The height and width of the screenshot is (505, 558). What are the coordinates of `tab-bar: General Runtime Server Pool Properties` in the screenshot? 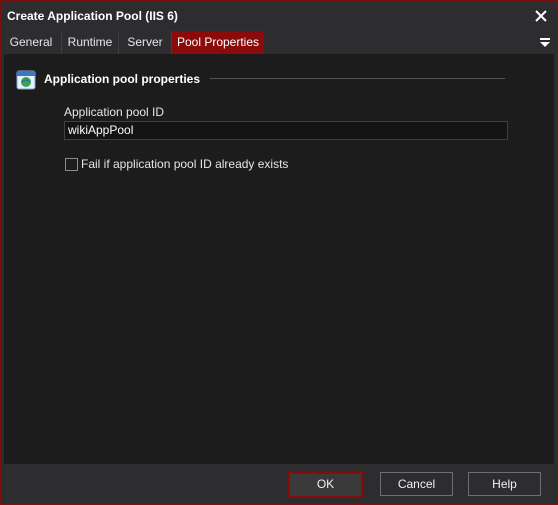 It's located at (279, 42).